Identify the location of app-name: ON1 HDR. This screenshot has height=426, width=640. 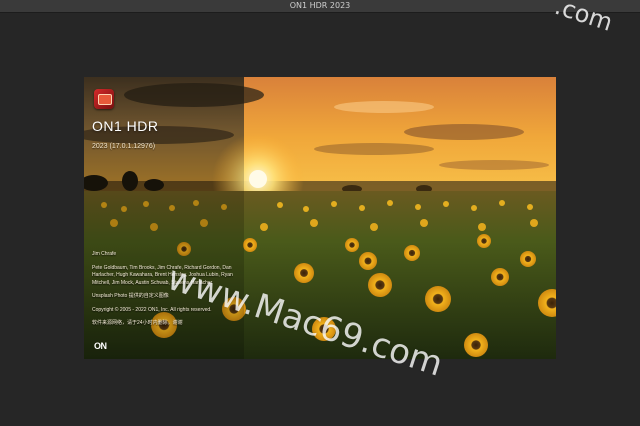
(125, 126).